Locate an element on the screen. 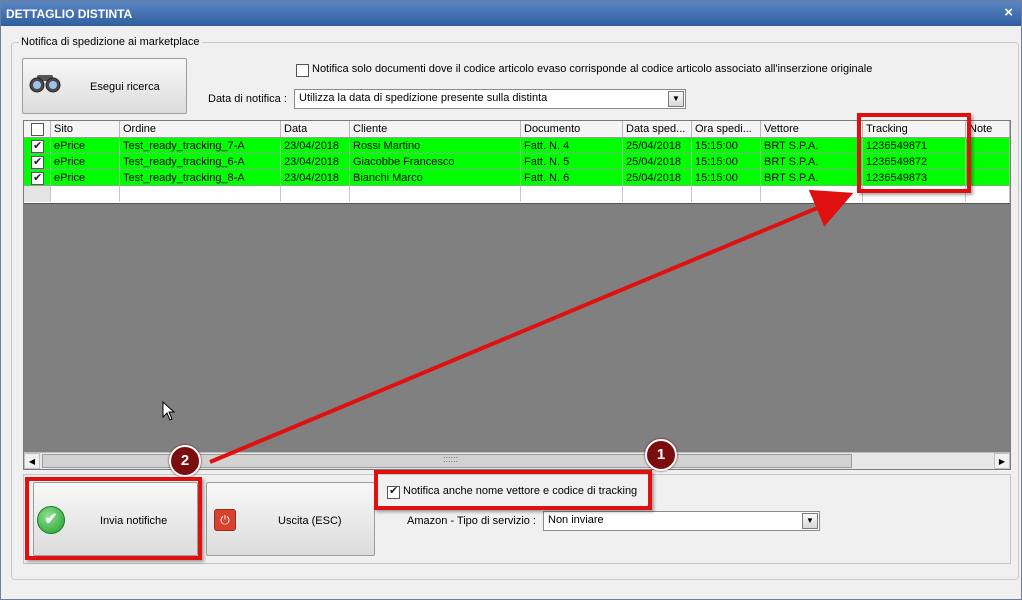 The width and height of the screenshot is (1022, 600). mouse-cursor-icon is located at coordinates (169, 411).